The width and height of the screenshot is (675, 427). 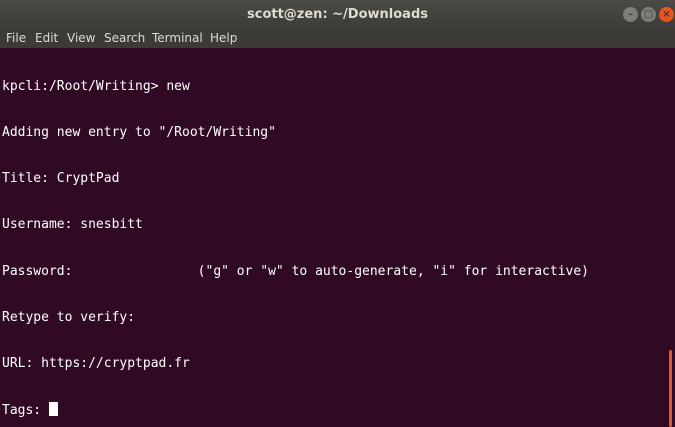 I want to click on terminal-line: Retype to verify:, so click(x=69, y=317).